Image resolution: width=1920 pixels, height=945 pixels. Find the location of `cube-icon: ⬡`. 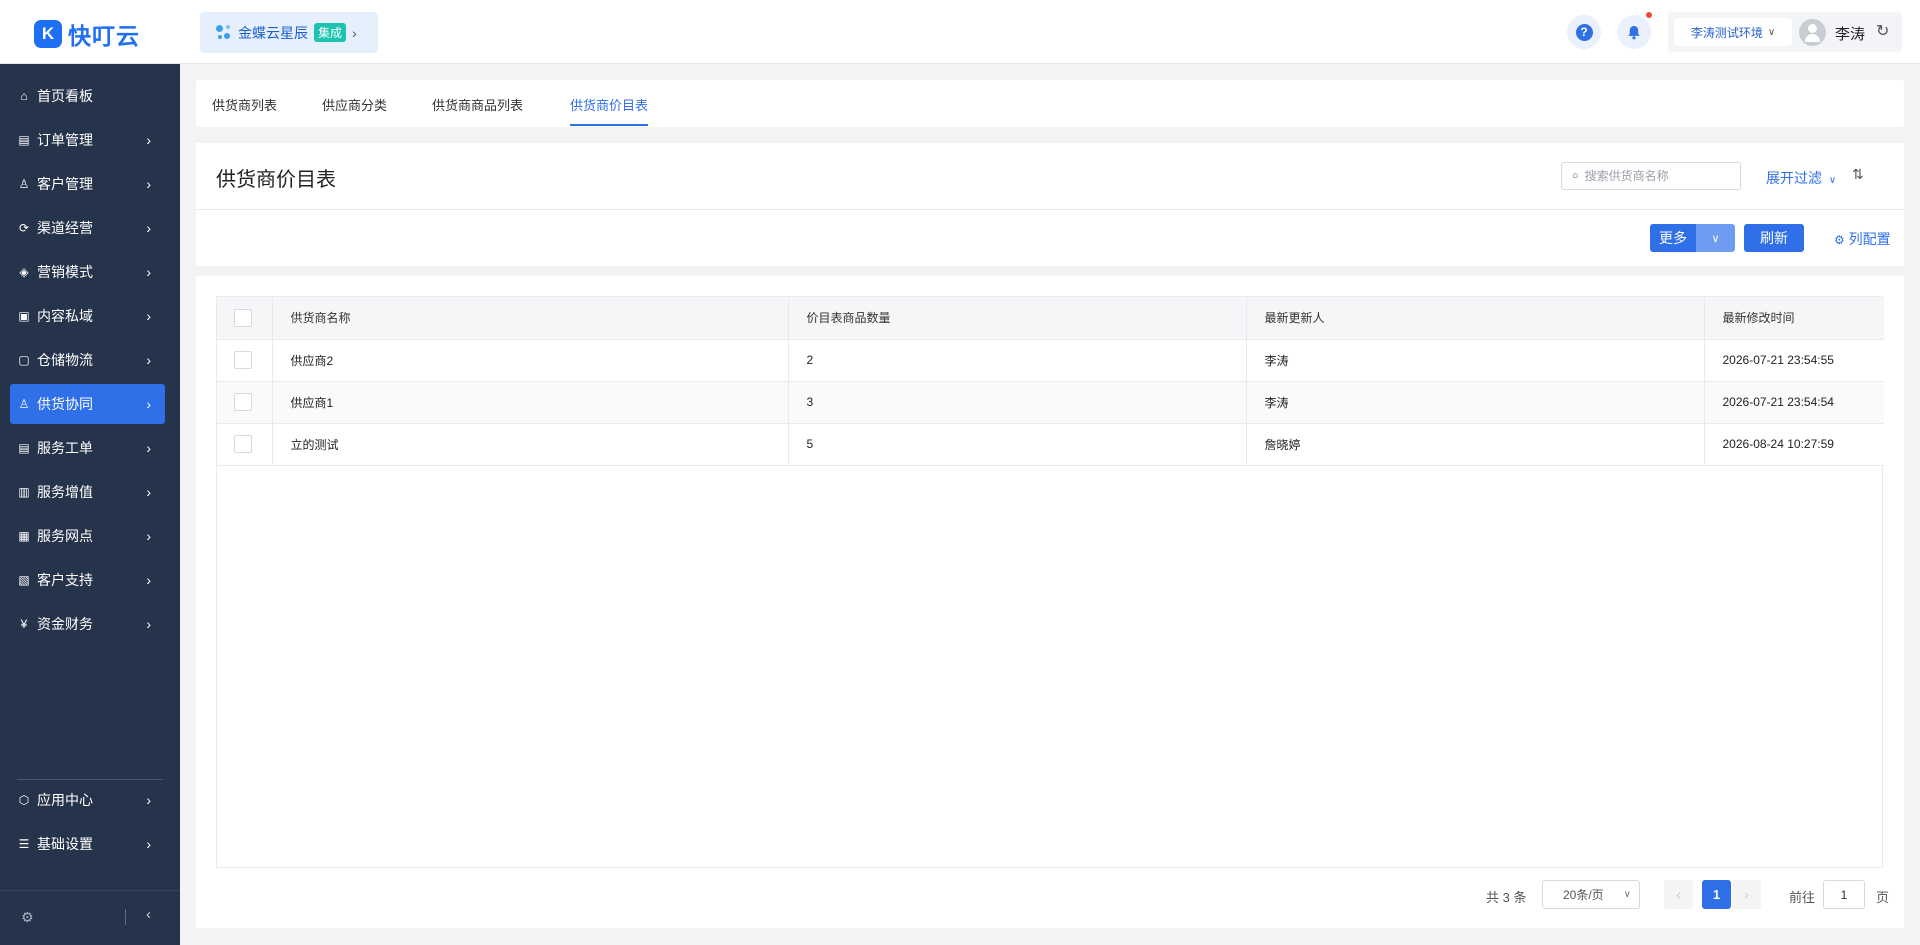

cube-icon: ⬡ is located at coordinates (24, 800).